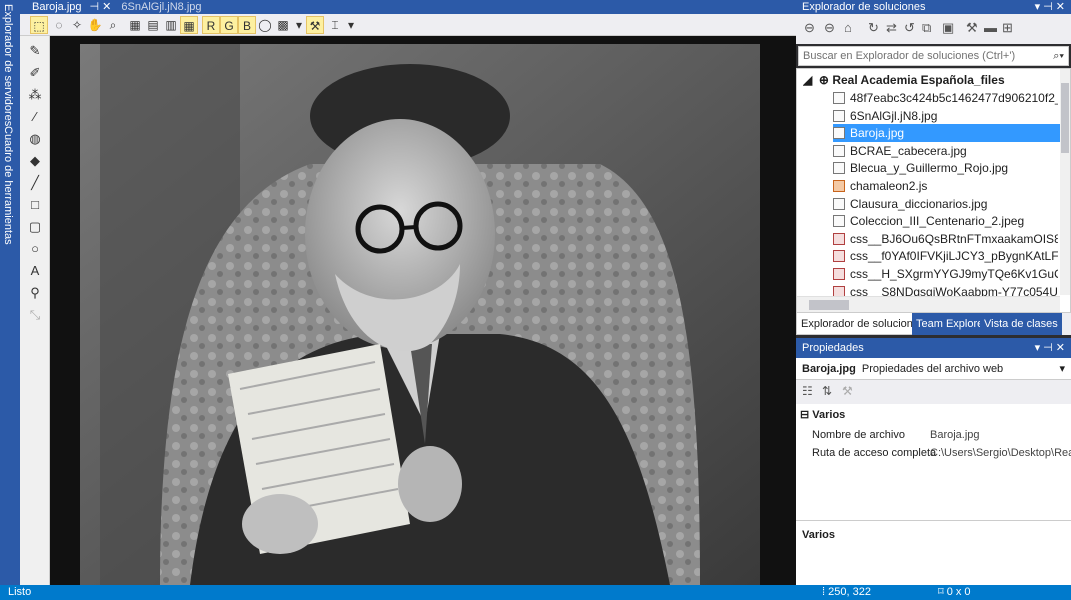  Describe the element at coordinates (1007, 28) in the screenshot. I see `class-diagram-icon: ⊞` at that location.